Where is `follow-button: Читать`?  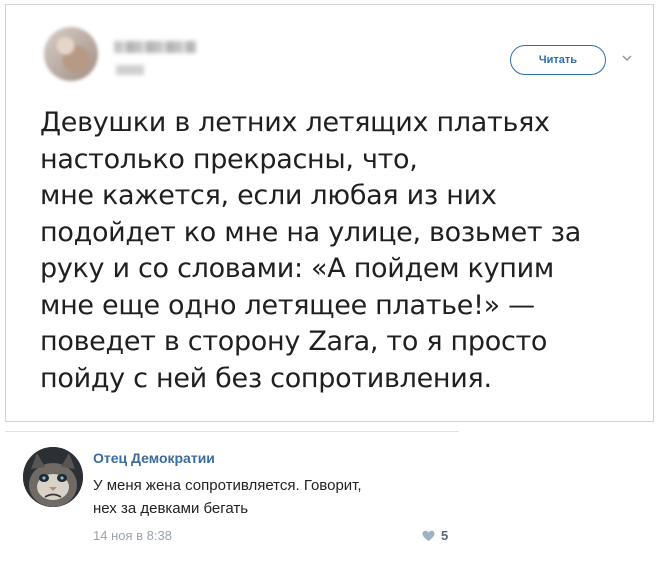 follow-button: Читать is located at coordinates (558, 60).